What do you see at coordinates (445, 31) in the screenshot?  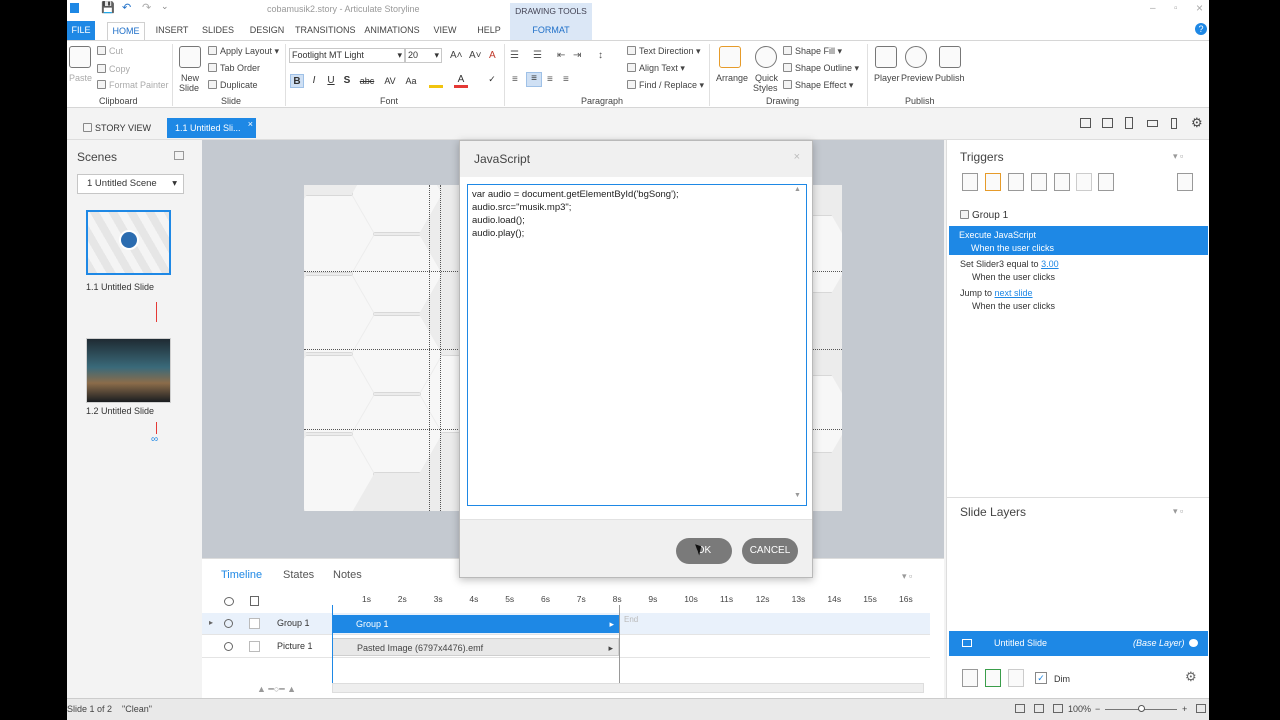 I see `tab-view: VIEW` at bounding box center [445, 31].